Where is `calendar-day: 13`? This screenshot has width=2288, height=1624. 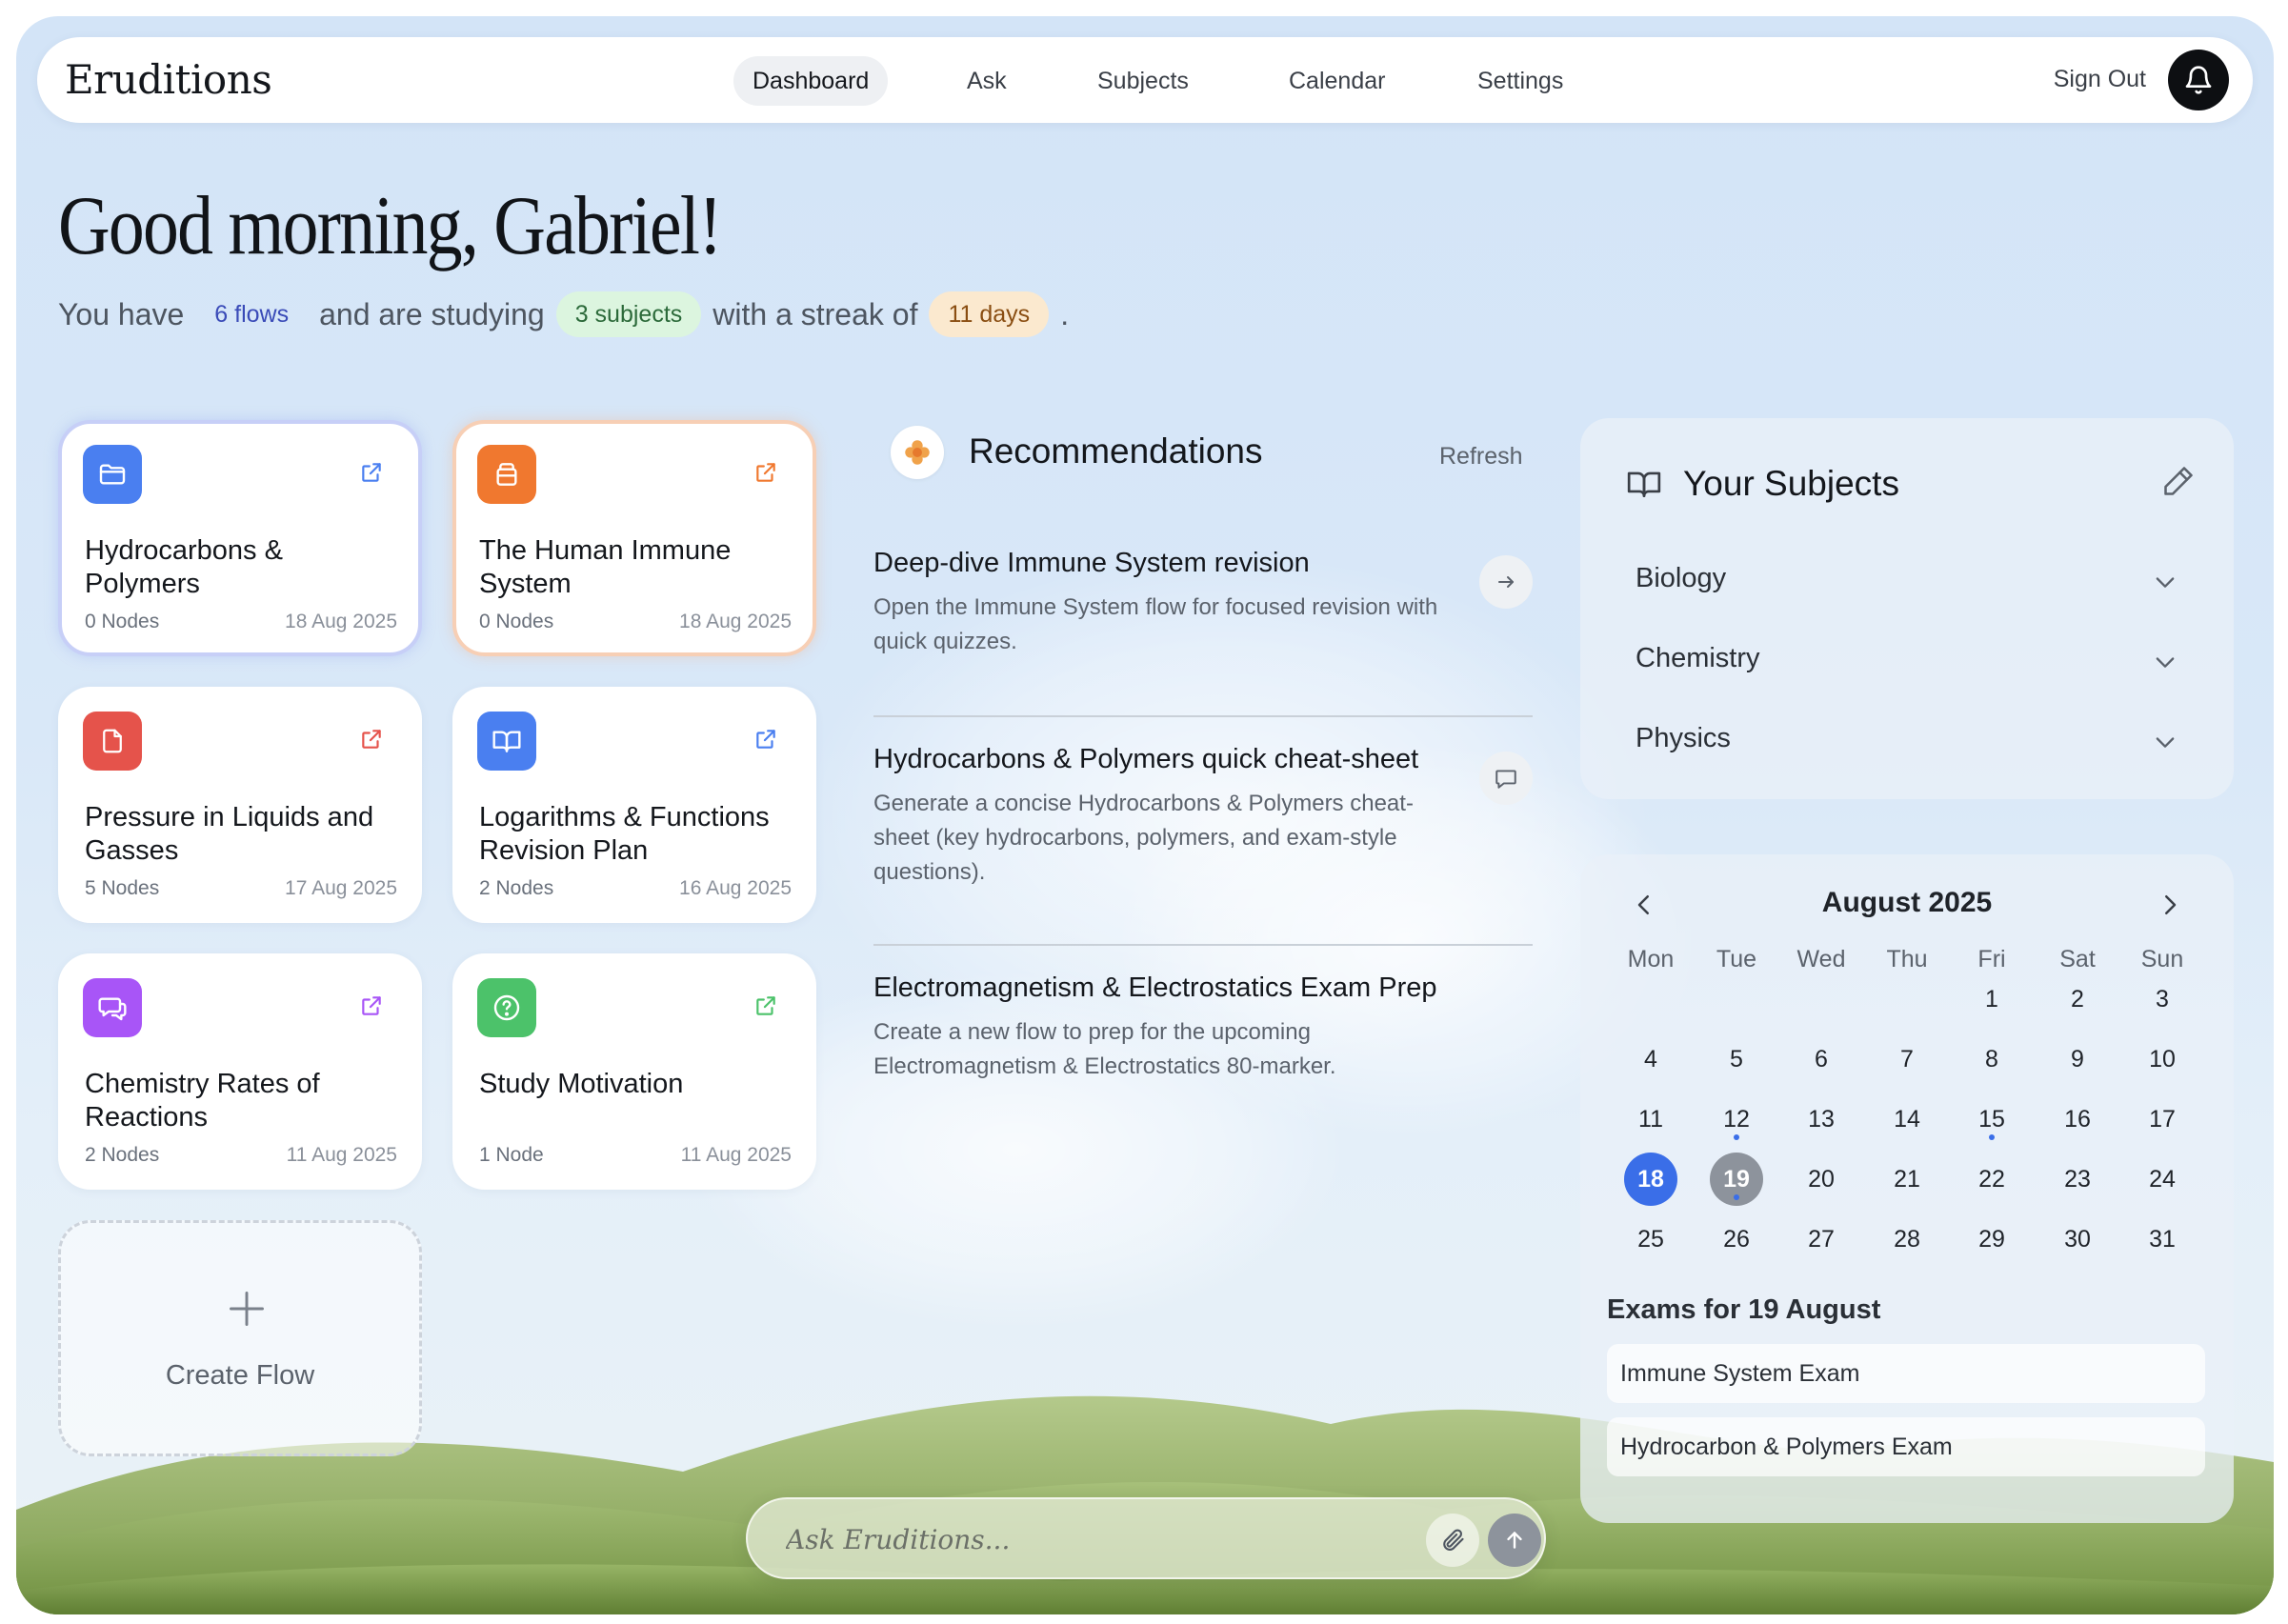 calendar-day: 13 is located at coordinates (1821, 1119).